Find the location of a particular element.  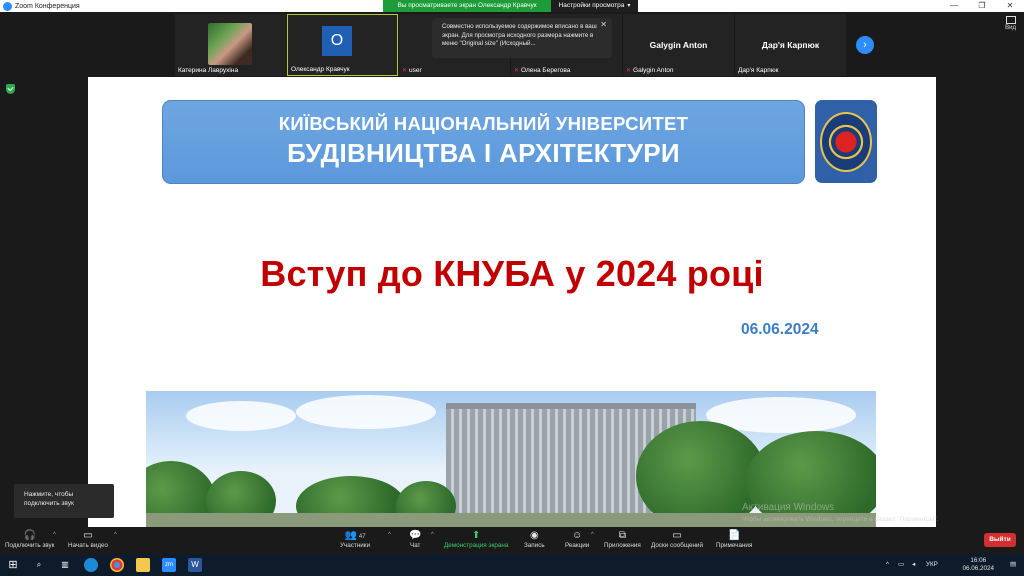

record-button: ◉ Запись is located at coordinates (534, 539).